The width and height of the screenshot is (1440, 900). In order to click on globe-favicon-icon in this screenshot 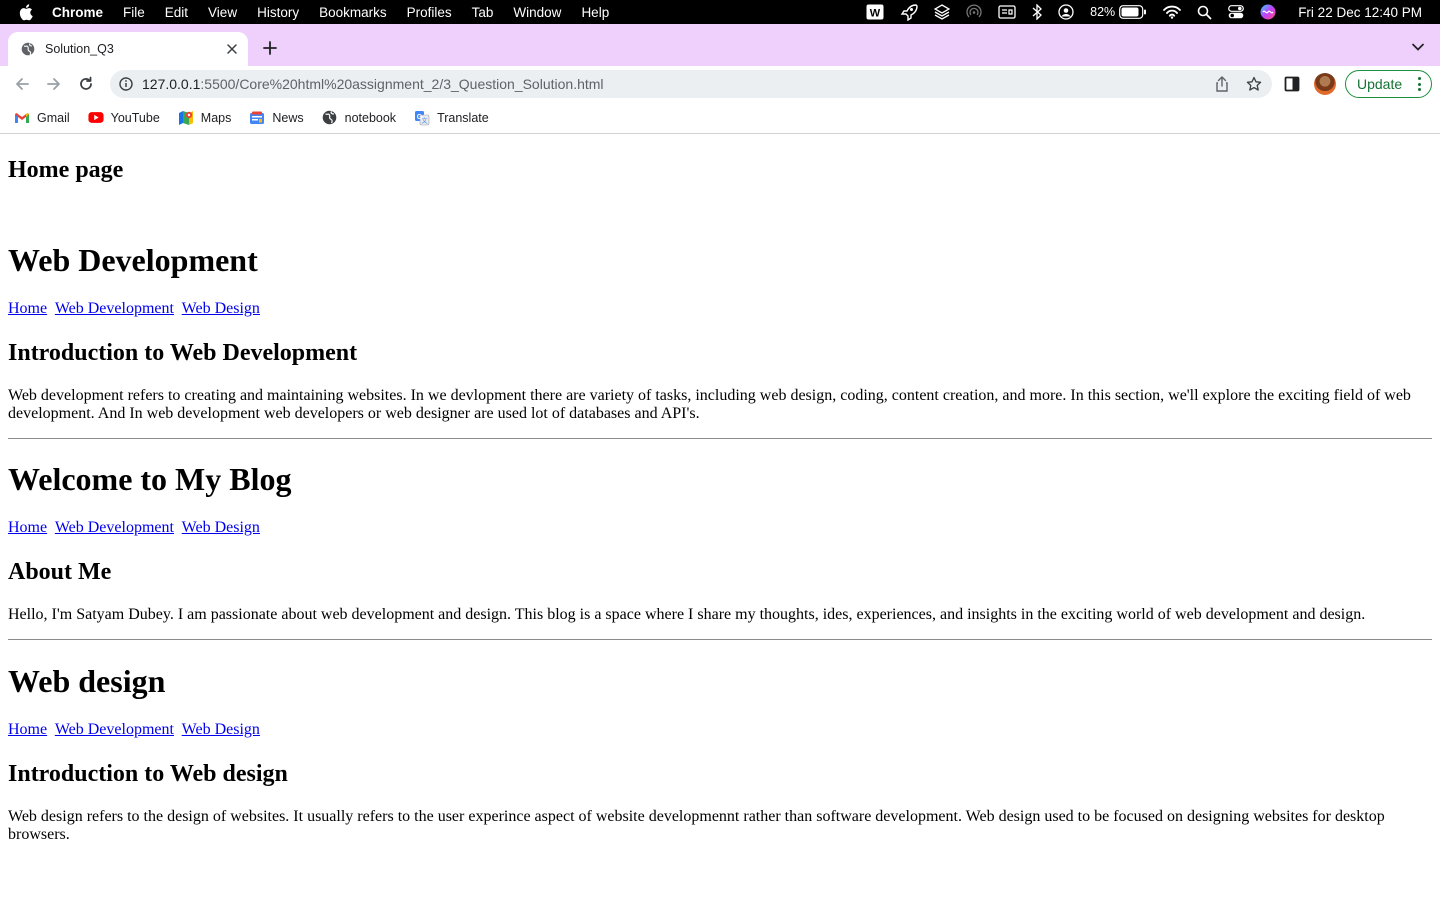, I will do `click(29, 49)`.